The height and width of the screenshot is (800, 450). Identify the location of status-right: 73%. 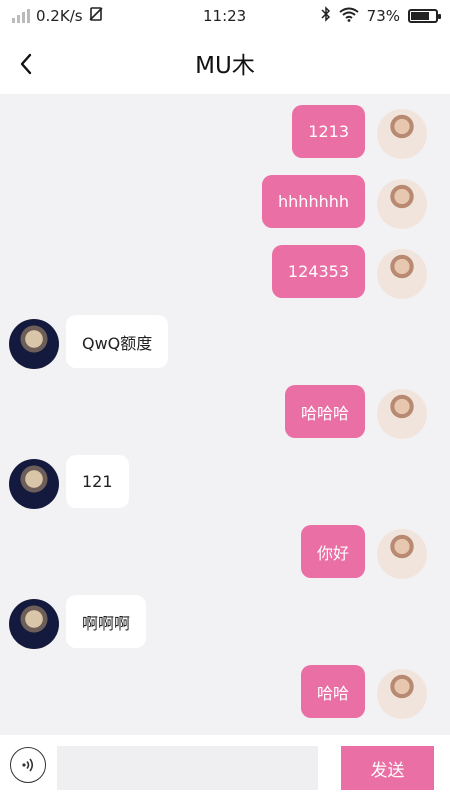
(381, 16).